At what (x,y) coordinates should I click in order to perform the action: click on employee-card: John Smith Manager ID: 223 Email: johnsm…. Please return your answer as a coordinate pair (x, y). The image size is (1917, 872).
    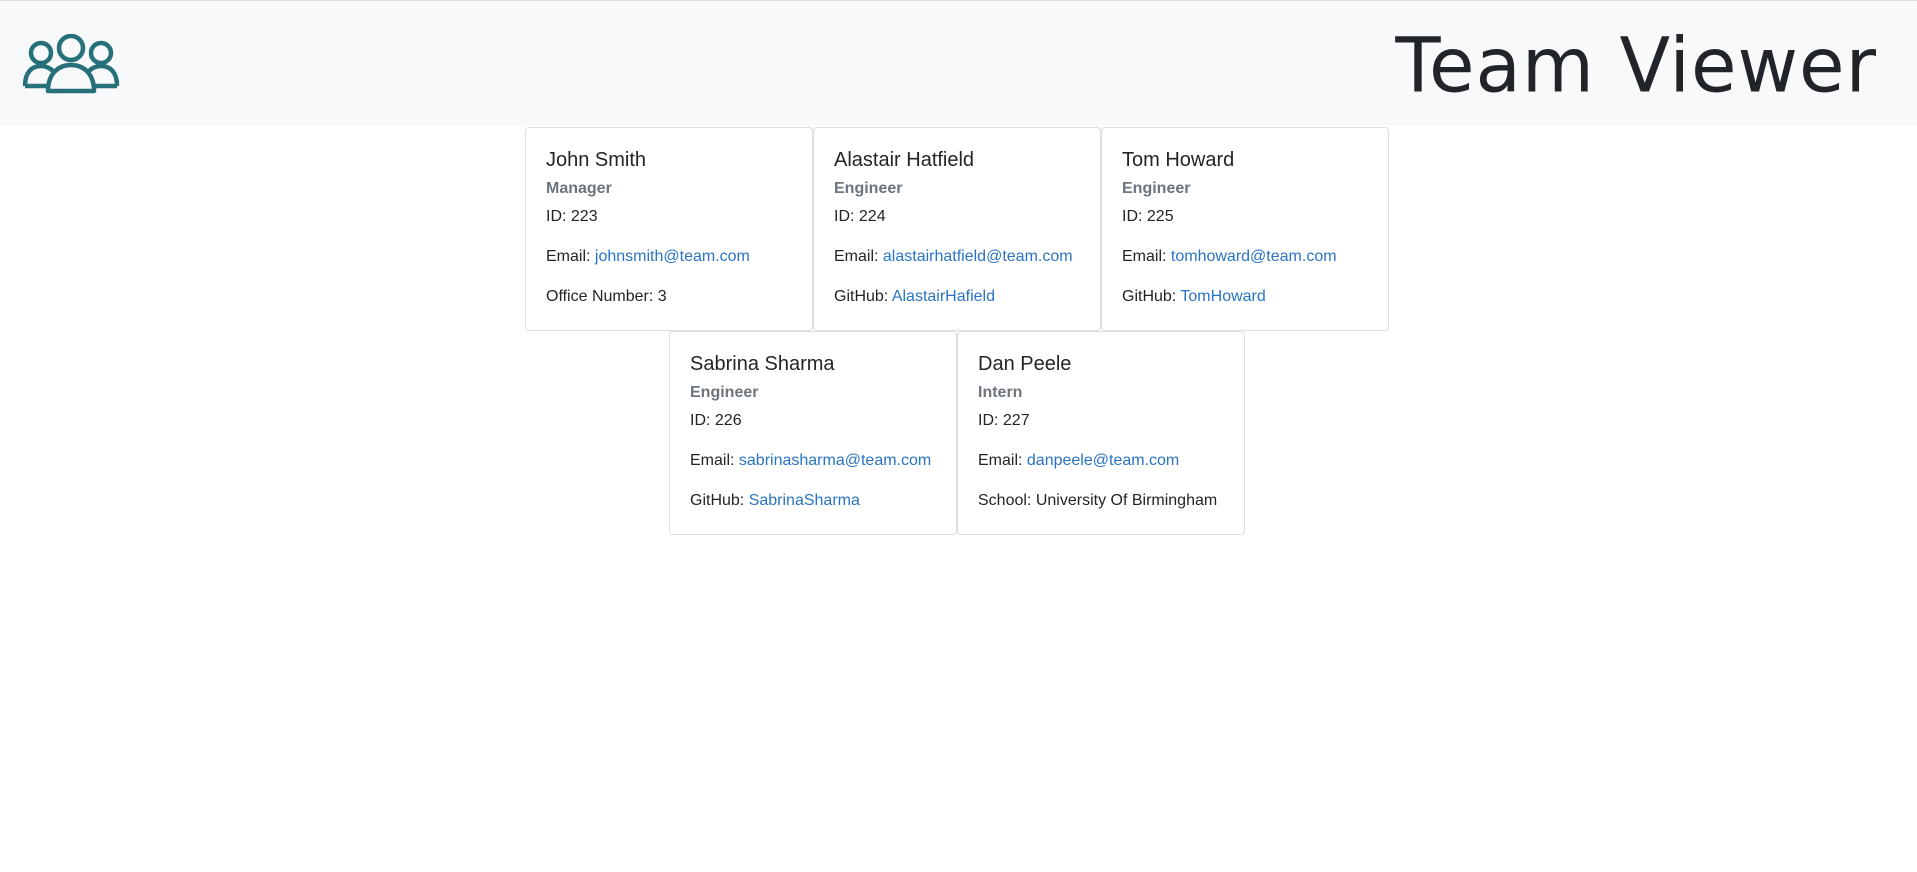
    Looking at the image, I should click on (669, 229).